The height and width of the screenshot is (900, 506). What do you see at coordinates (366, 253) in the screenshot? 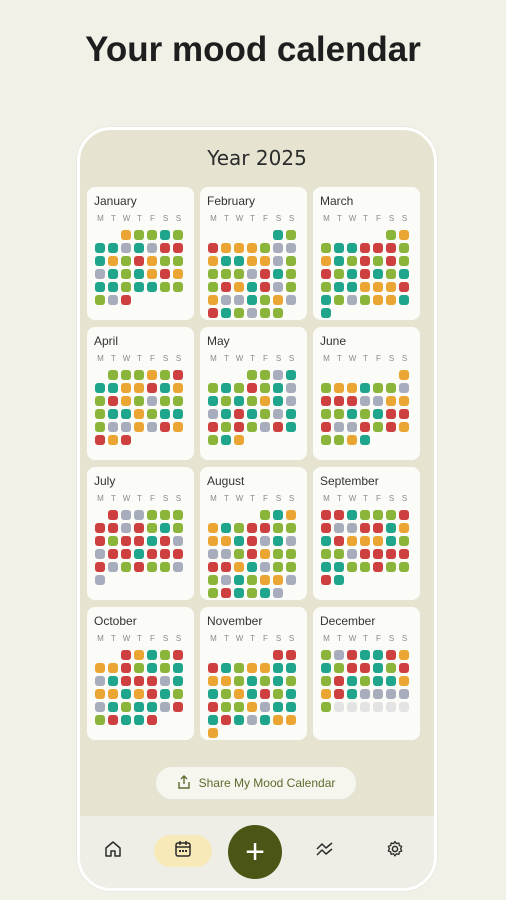
I see `month-card-march: March M T W T F S S` at bounding box center [366, 253].